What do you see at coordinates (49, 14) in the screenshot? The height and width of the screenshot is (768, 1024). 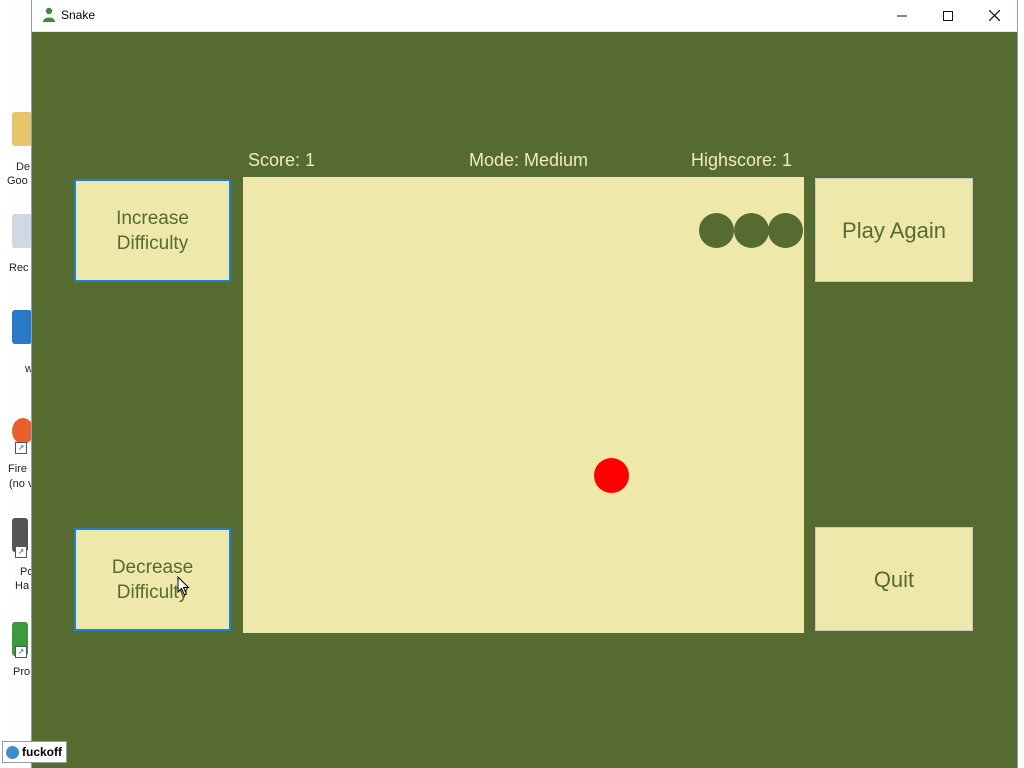 I see `snake-person-icon` at bounding box center [49, 14].